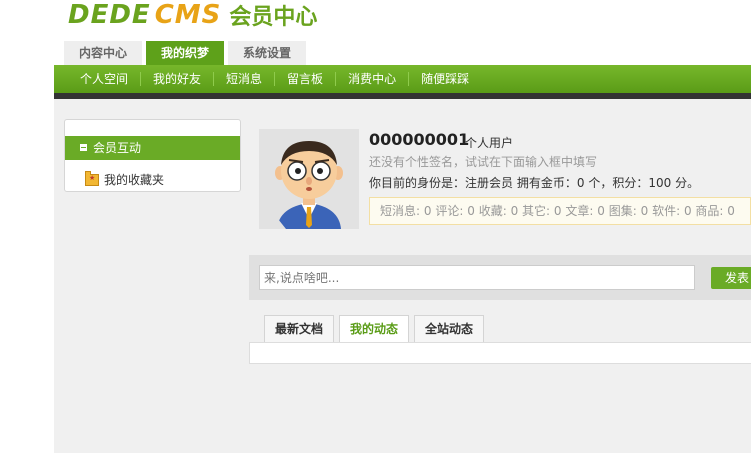 This screenshot has height=453, width=751. Describe the element at coordinates (427, 211) in the screenshot. I see `stat-messages-value: 0` at that location.